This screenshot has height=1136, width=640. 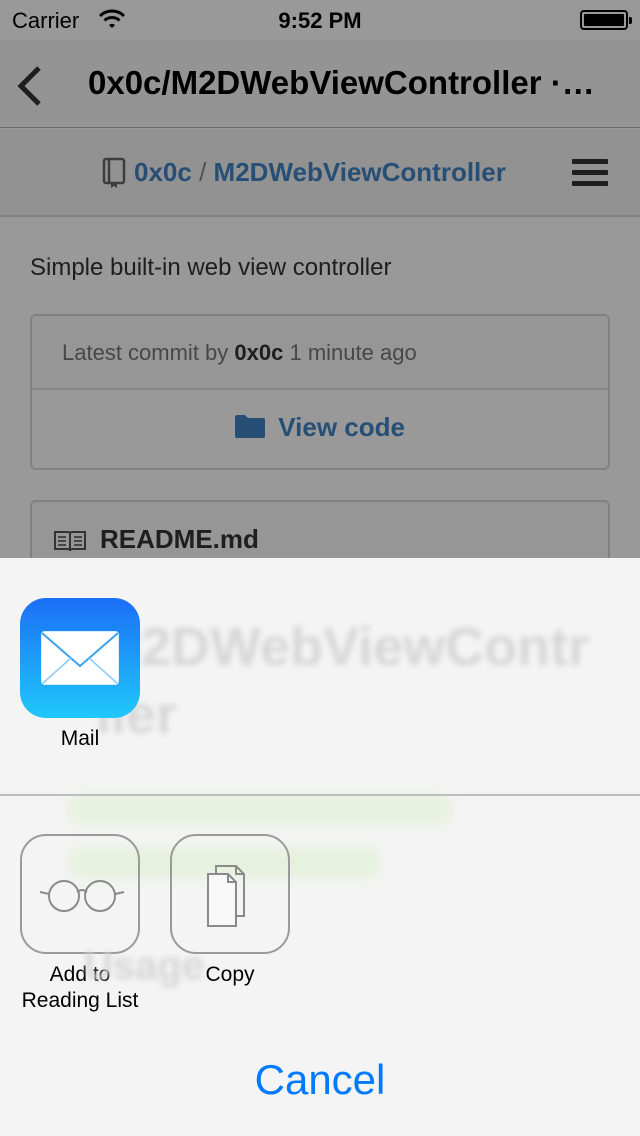 What do you see at coordinates (80, 1000) in the screenshot?
I see `reading-list-label-line2: Reading List` at bounding box center [80, 1000].